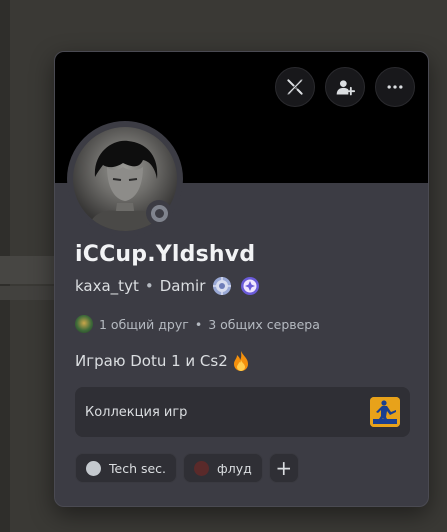 The height and width of the screenshot is (532, 447). What do you see at coordinates (385, 412) in the screenshot?
I see `counter-strike-icon` at bounding box center [385, 412].